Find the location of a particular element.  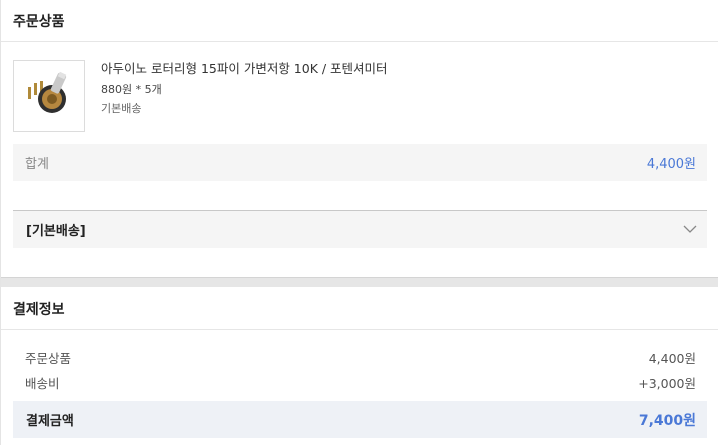

order-total-value: 4,400원 is located at coordinates (671, 164).